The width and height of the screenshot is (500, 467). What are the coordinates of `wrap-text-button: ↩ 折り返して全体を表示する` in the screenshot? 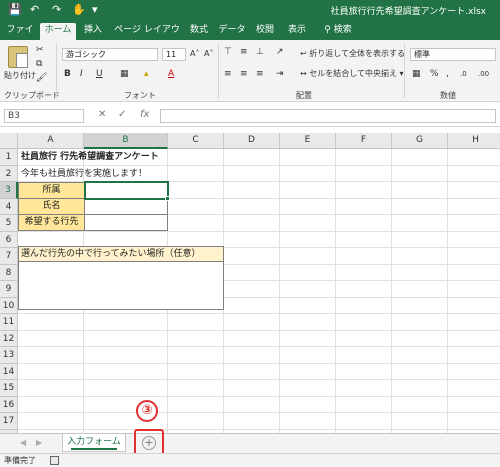 It's located at (352, 54).